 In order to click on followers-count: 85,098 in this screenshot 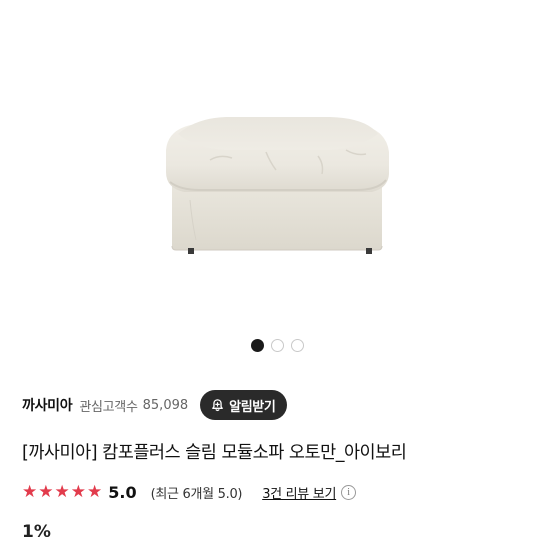, I will do `click(165, 405)`.